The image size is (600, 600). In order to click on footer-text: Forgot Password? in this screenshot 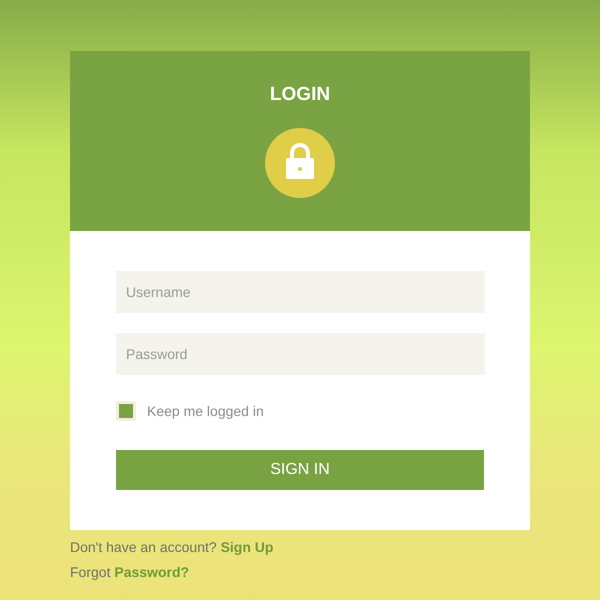, I will do `click(130, 572)`.